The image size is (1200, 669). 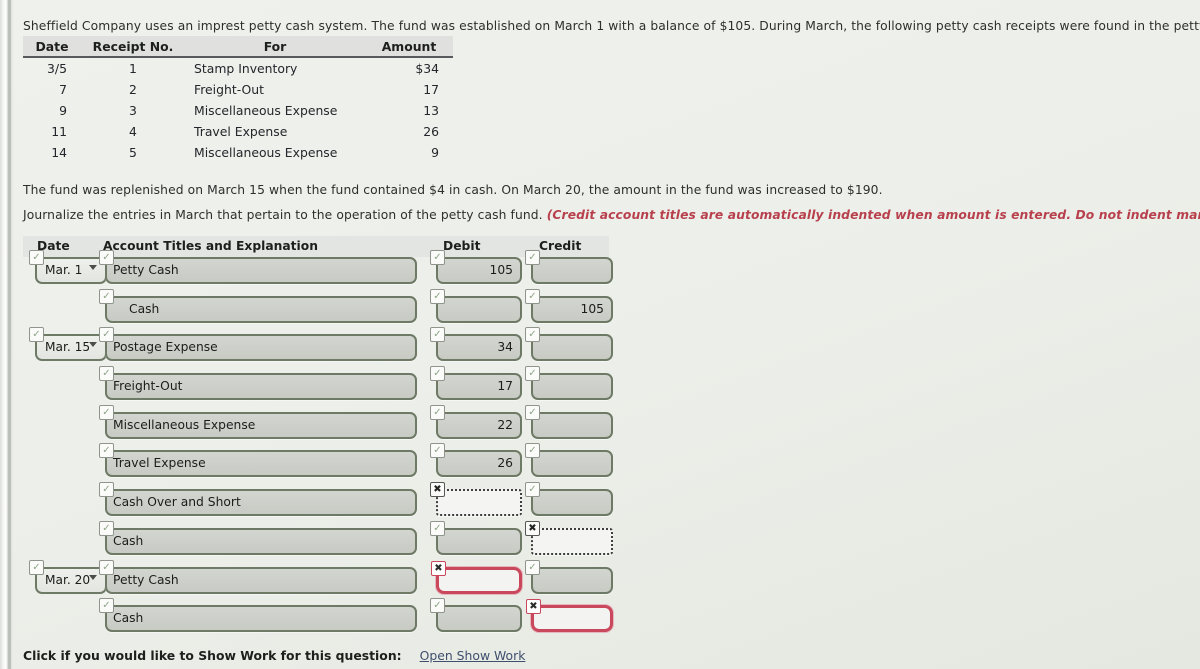 What do you see at coordinates (476, 460) in the screenshot?
I see `debit-amount-input: ✓ 26` at bounding box center [476, 460].